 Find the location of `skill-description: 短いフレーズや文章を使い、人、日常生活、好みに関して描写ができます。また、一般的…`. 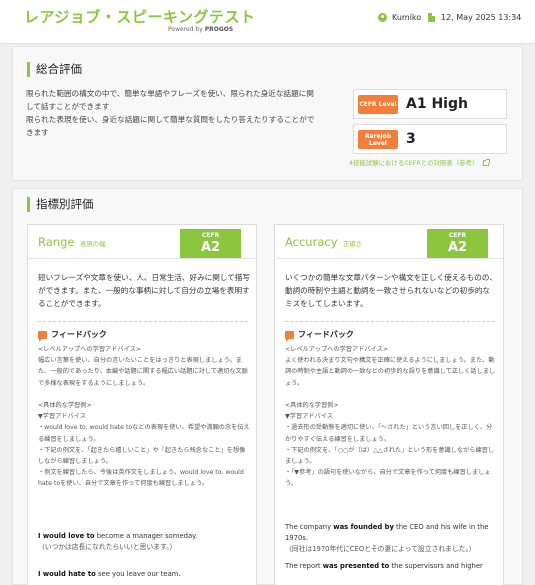

skill-description: 短いフレーズや文章を使い、人、日常生活、好みに関して描写ができます。また、一般的… is located at coordinates (144, 290).